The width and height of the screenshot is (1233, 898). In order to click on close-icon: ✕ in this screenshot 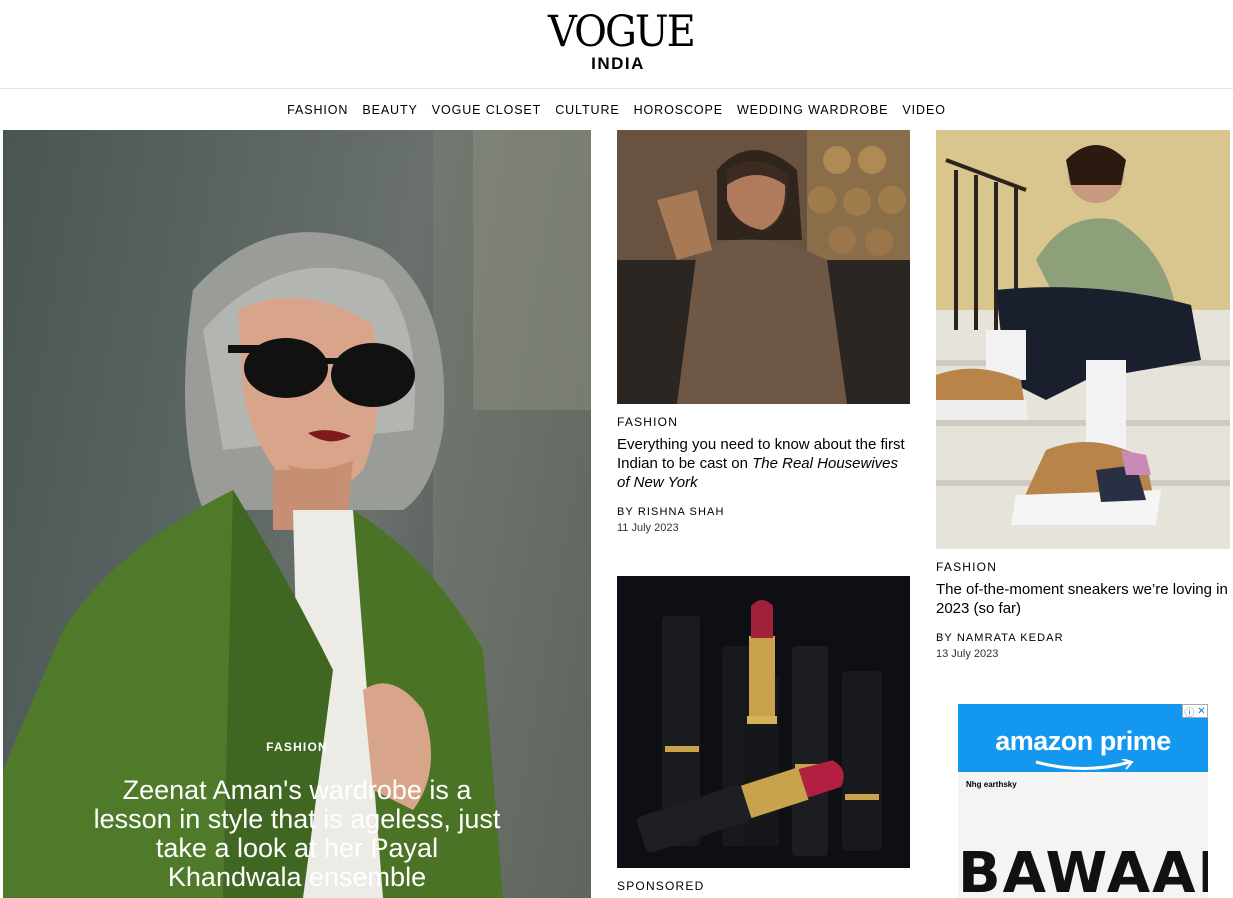, I will do `click(1201, 711)`.